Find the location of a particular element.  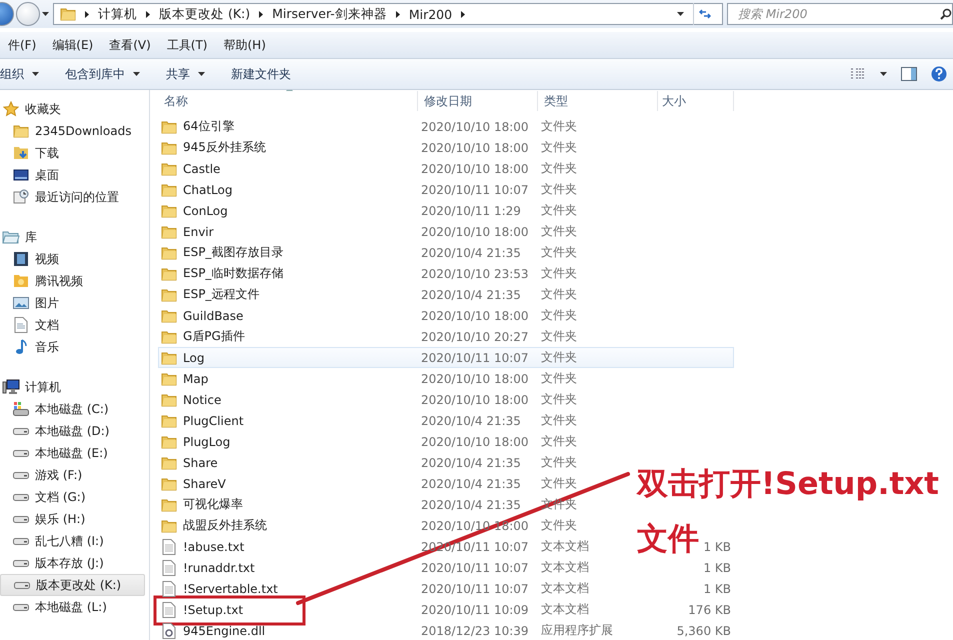

annotation-text: 文件 is located at coordinates (668, 539).